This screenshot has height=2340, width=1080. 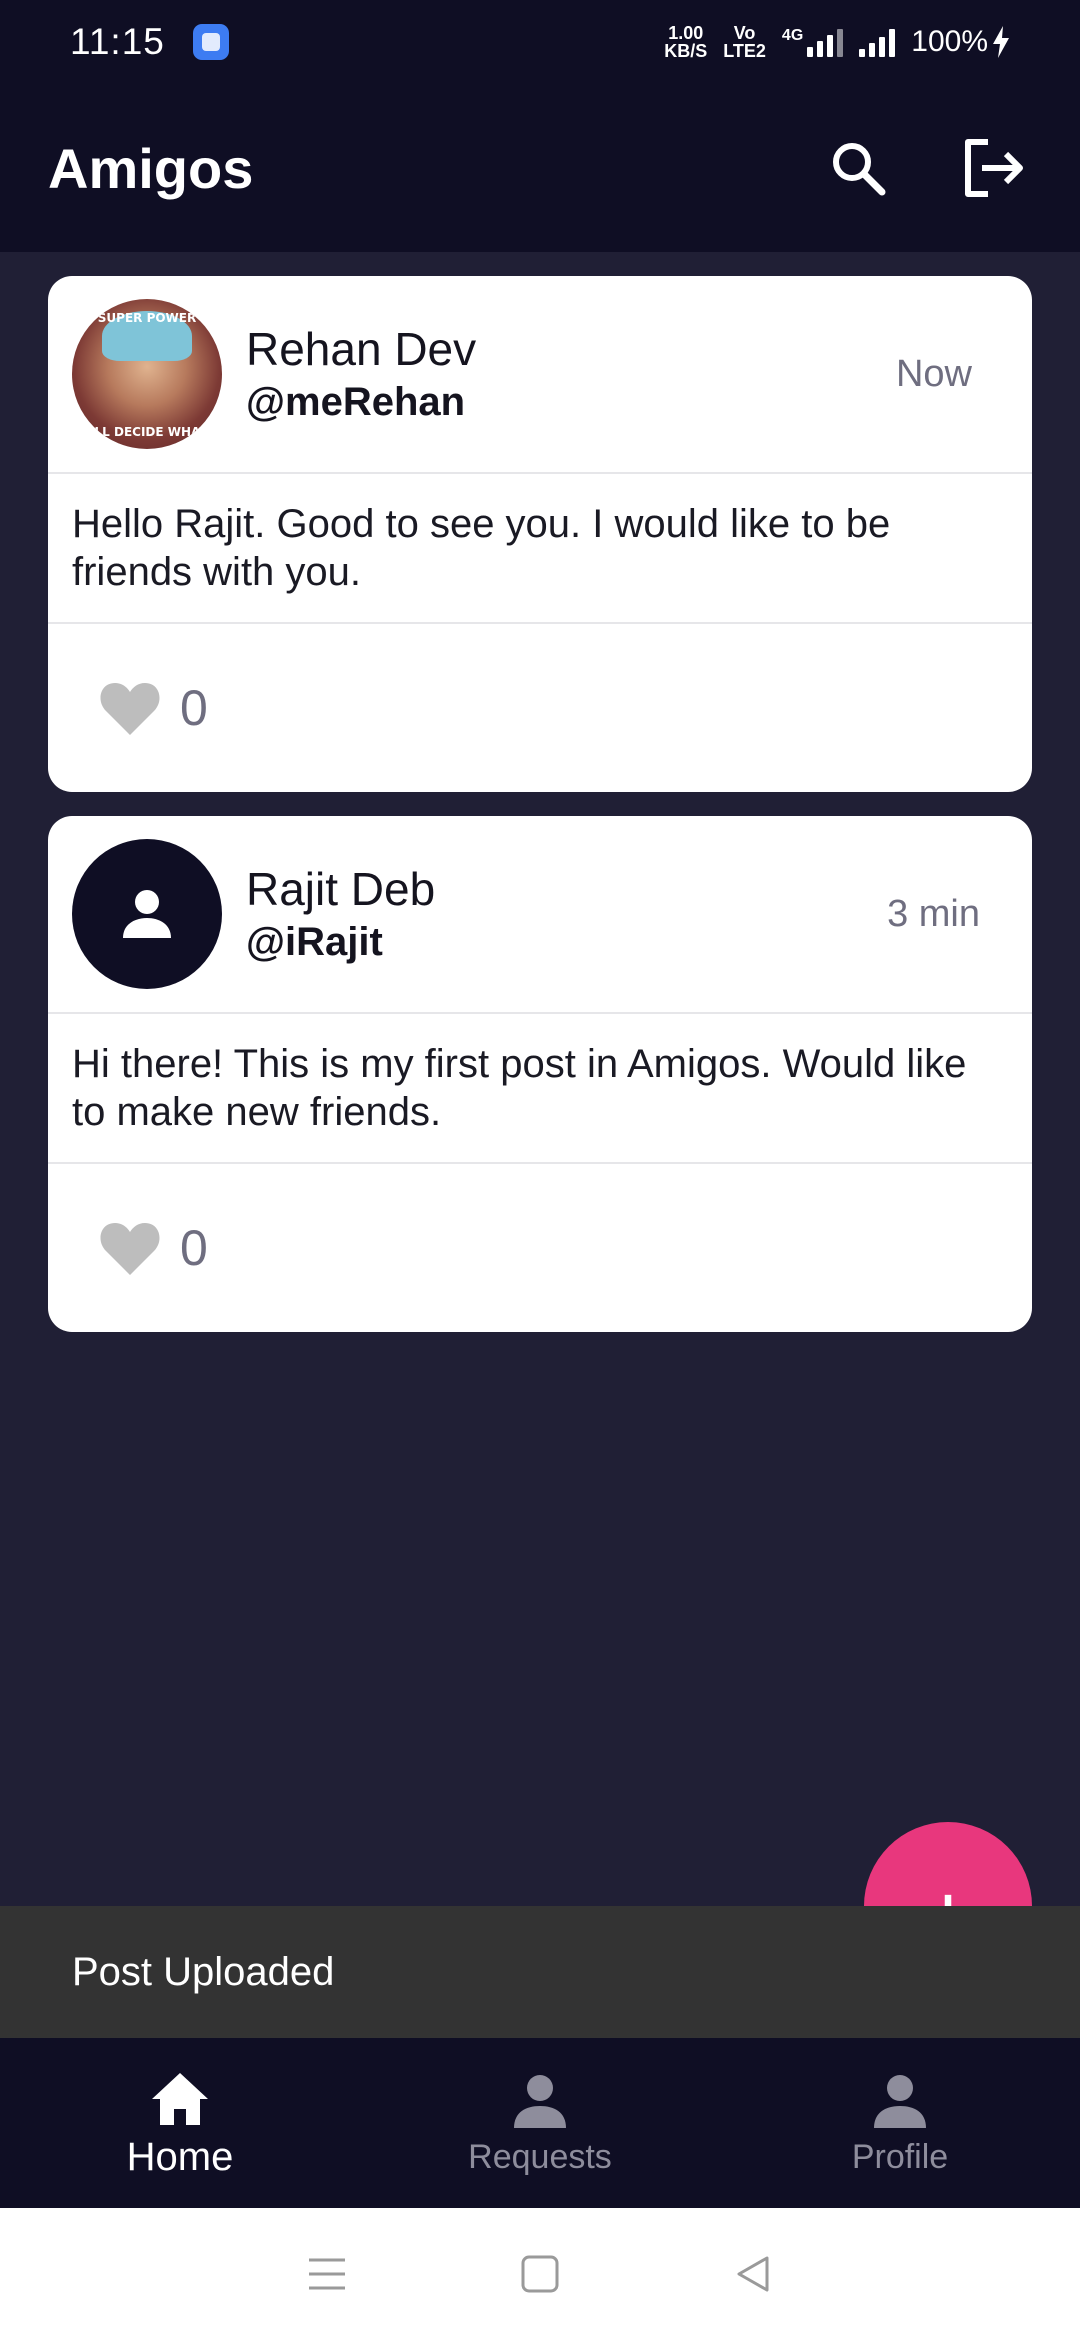 I want to click on user-info: Rehan Dev @meRehan, so click(x=571, y=374).